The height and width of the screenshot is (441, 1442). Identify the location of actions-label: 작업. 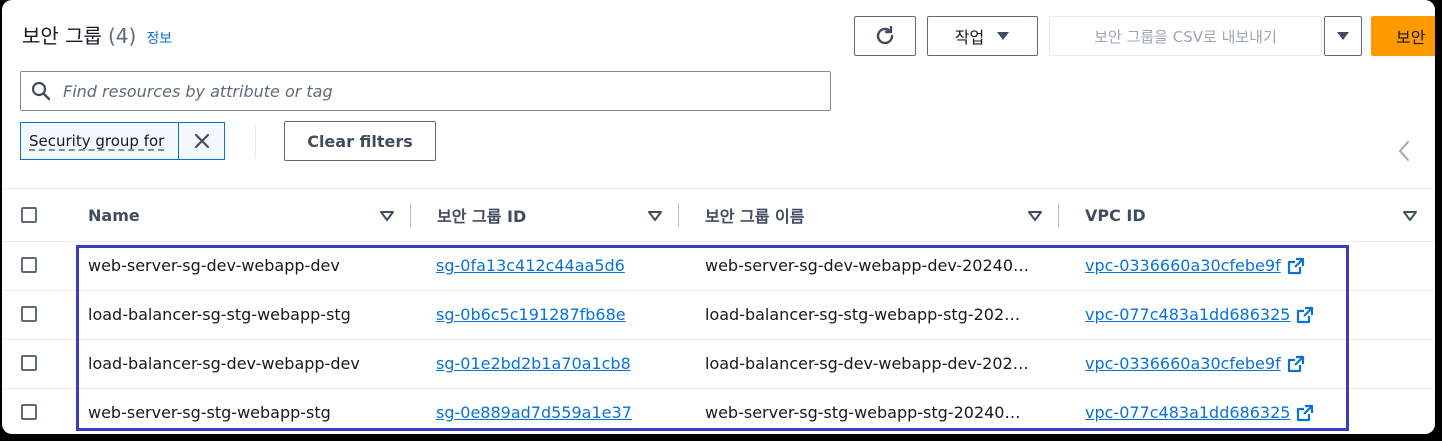
(969, 37).